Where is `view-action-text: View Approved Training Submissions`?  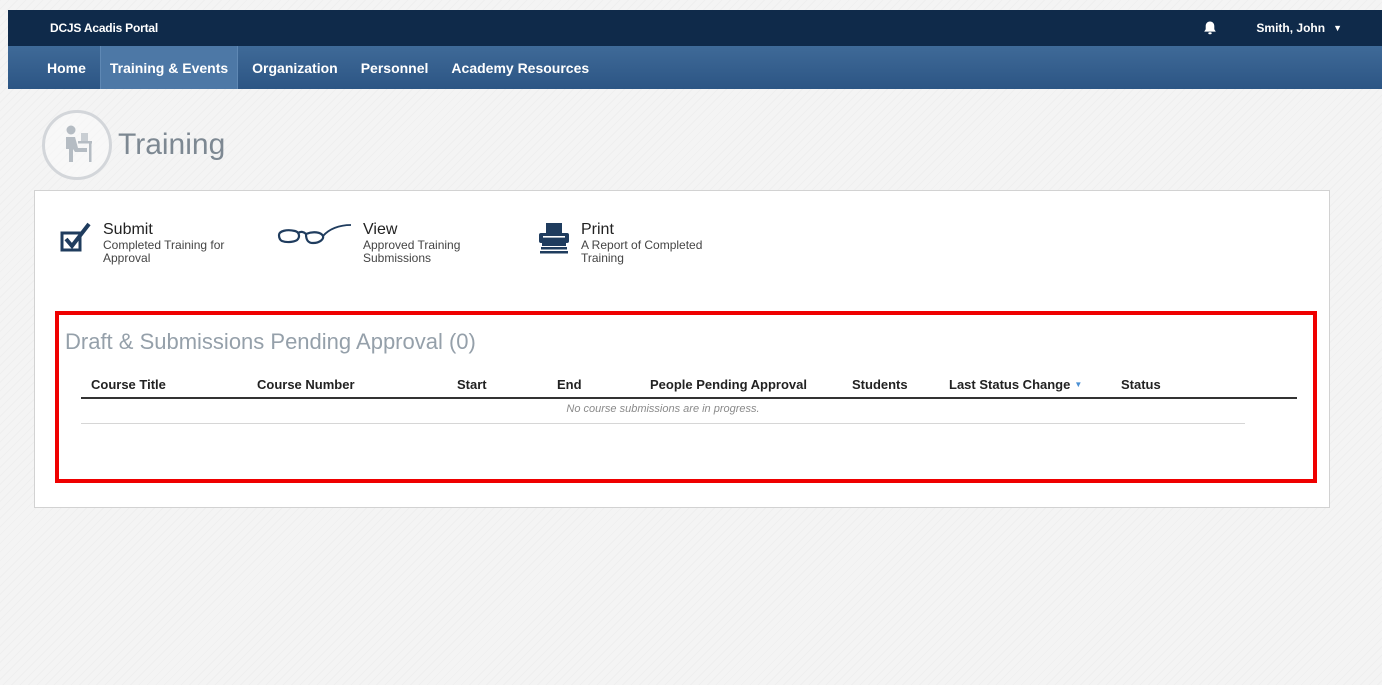 view-action-text: View Approved Training Submissions is located at coordinates (428, 243).